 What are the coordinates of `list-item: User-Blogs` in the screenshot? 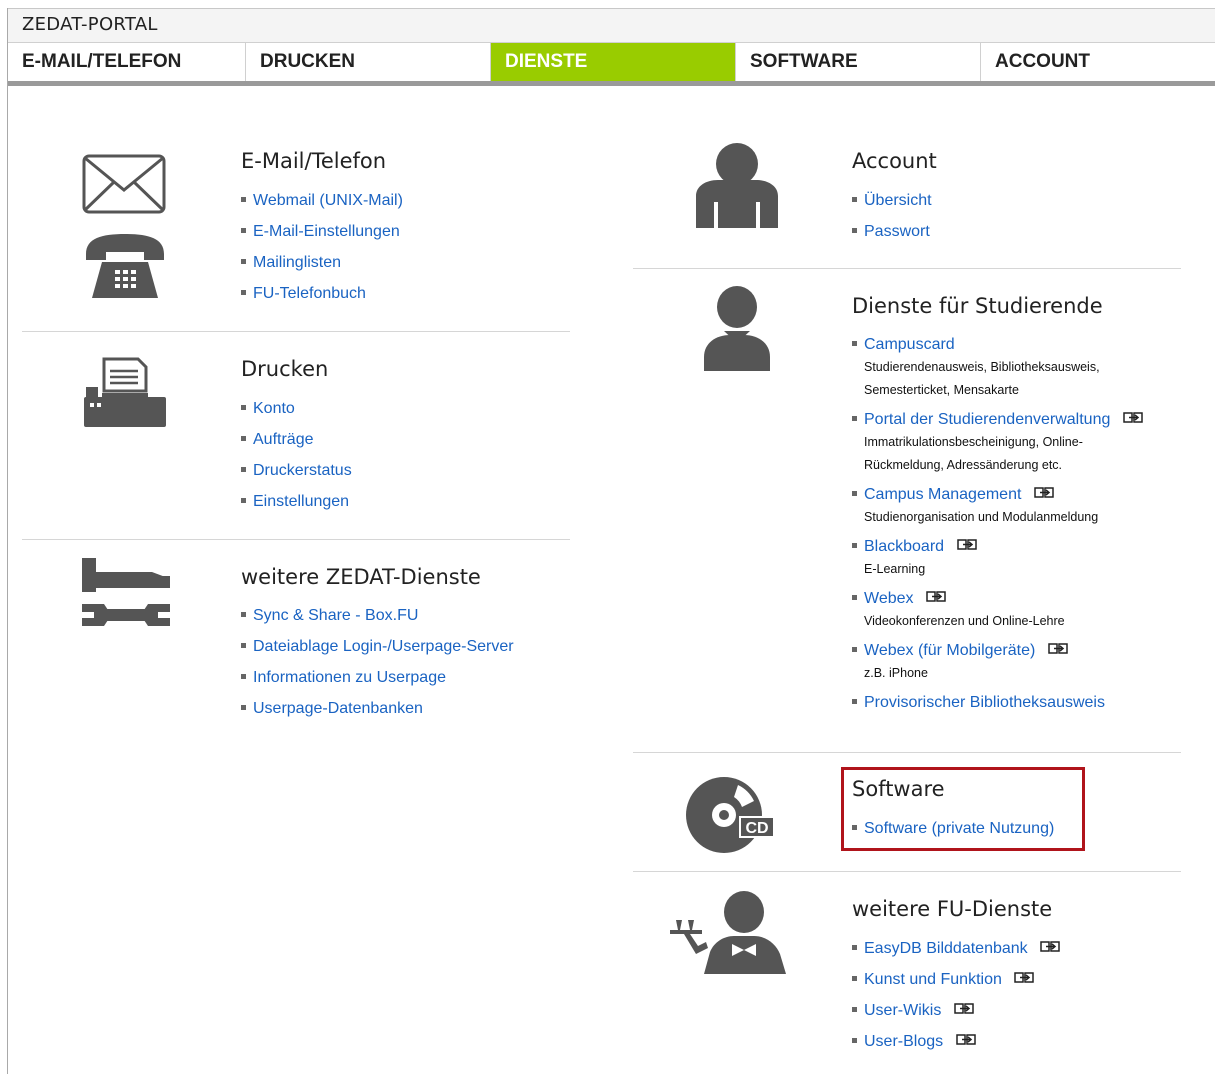 It's located at (956, 1041).